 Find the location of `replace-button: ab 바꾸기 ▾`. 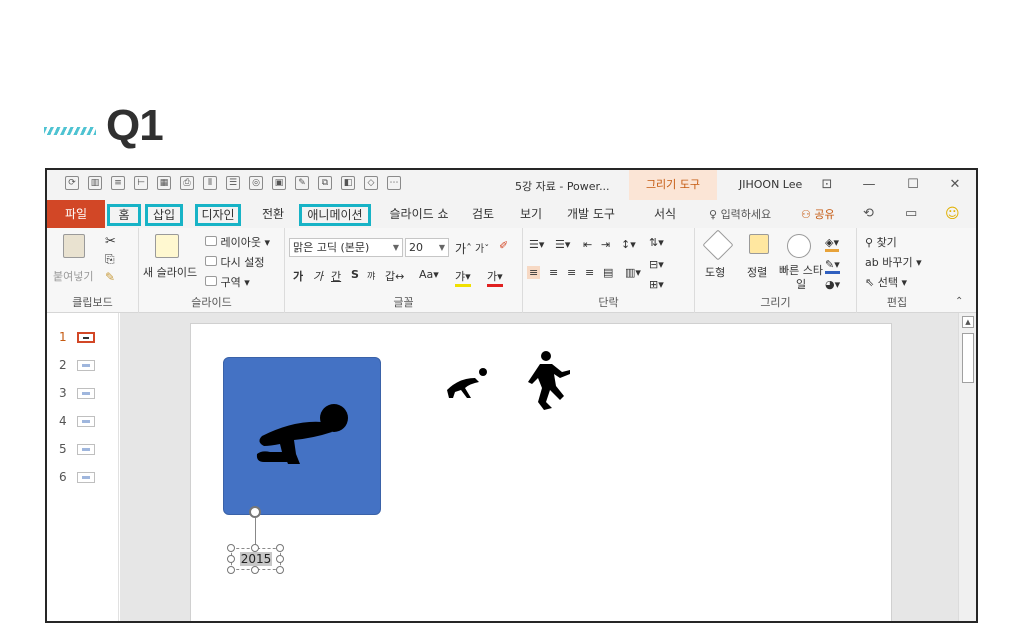

replace-button: ab 바꾸기 ▾ is located at coordinates (893, 262).